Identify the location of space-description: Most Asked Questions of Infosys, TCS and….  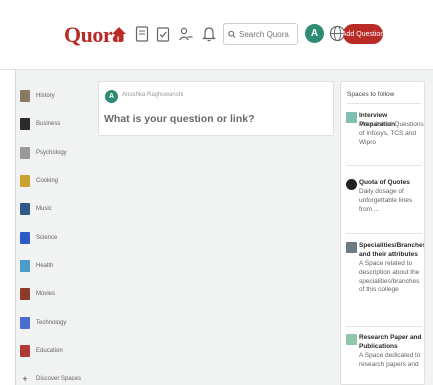
(391, 133).